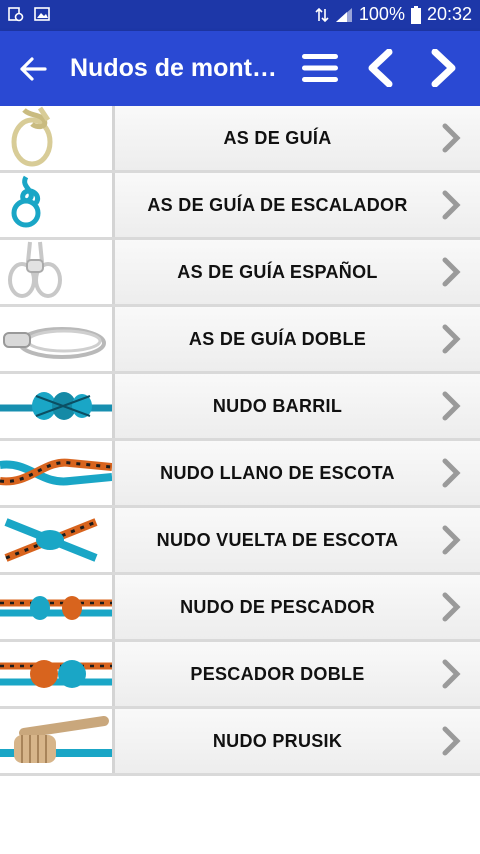 This screenshot has height=854, width=480. Describe the element at coordinates (57, 138) in the screenshot. I see `bowline-knot-image` at that location.